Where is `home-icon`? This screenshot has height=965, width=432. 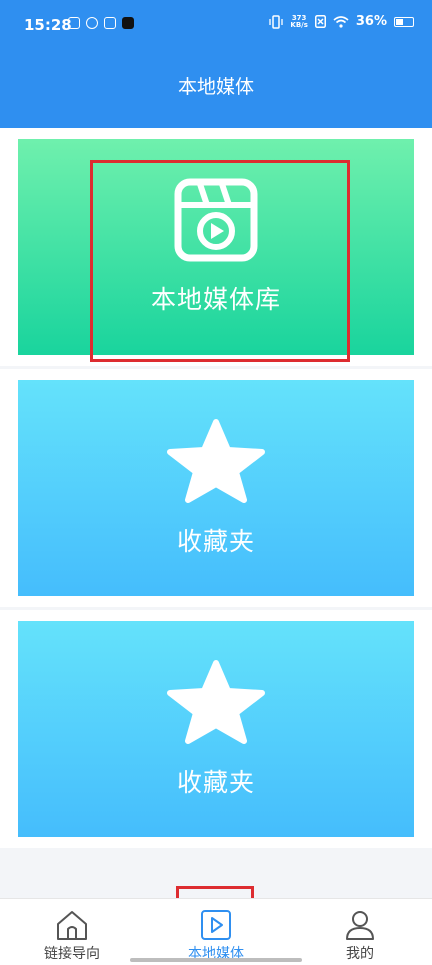
home-icon is located at coordinates (72, 925).